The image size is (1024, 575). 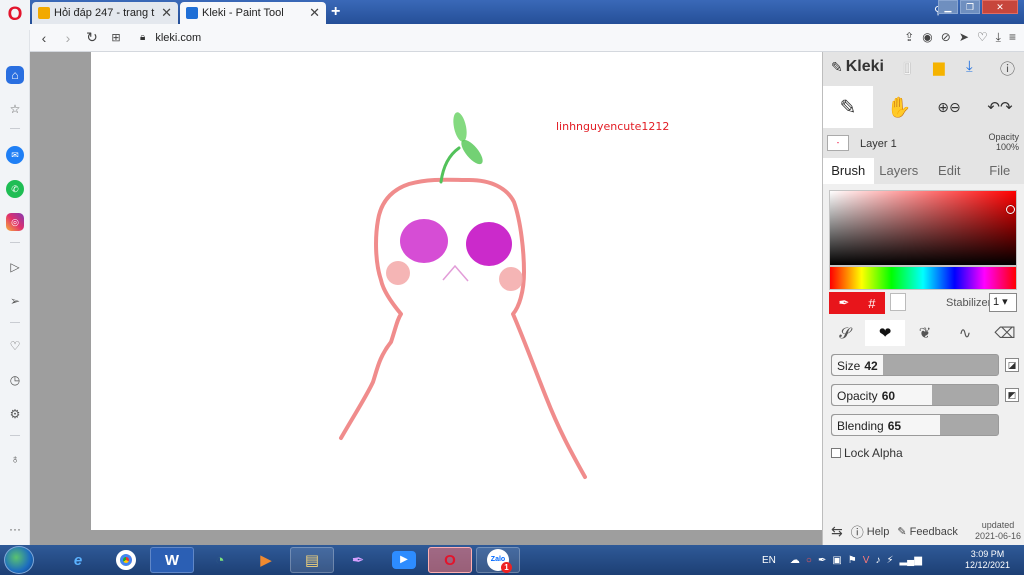 What do you see at coordinates (1000, 7) in the screenshot?
I see `close-window-icon: ✕` at bounding box center [1000, 7].